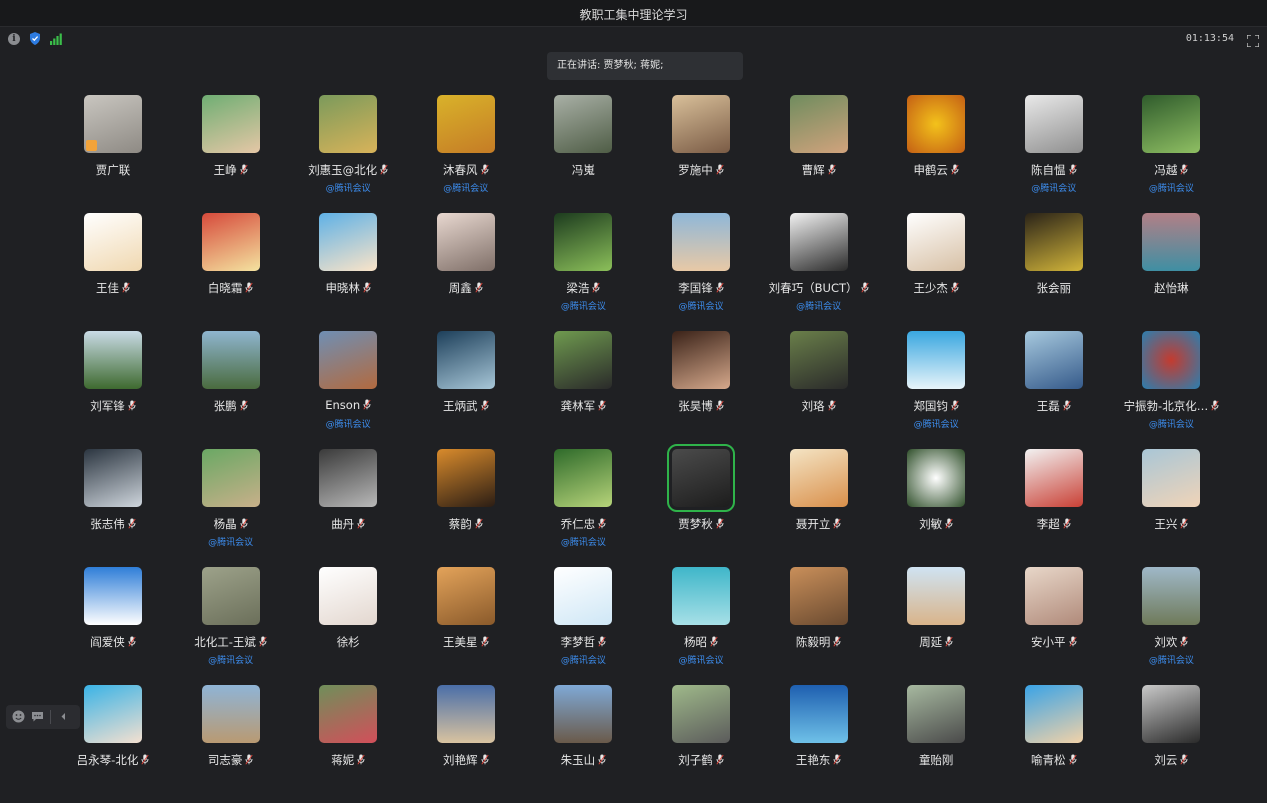 This screenshot has height=803, width=1267. Describe the element at coordinates (819, 508) in the screenshot. I see `participant-tile: 聂开立` at that location.